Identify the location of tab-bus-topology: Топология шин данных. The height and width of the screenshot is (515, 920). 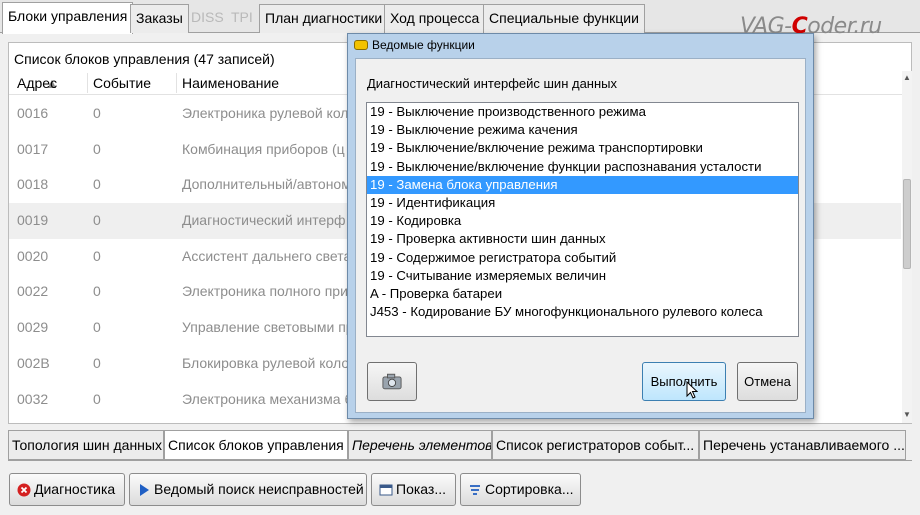
(86, 445).